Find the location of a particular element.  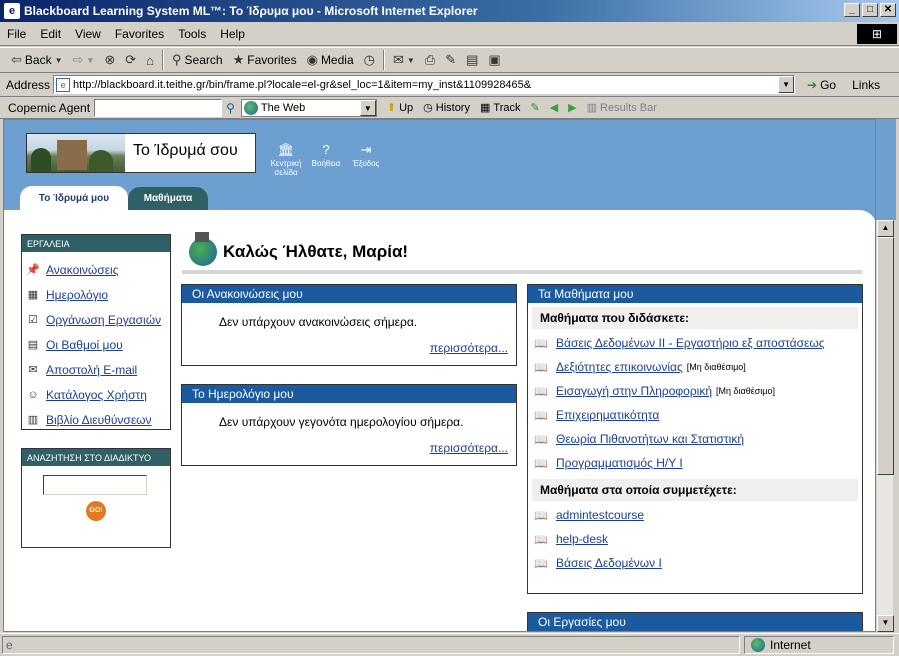

minimize-button: _ is located at coordinates (852, 10).